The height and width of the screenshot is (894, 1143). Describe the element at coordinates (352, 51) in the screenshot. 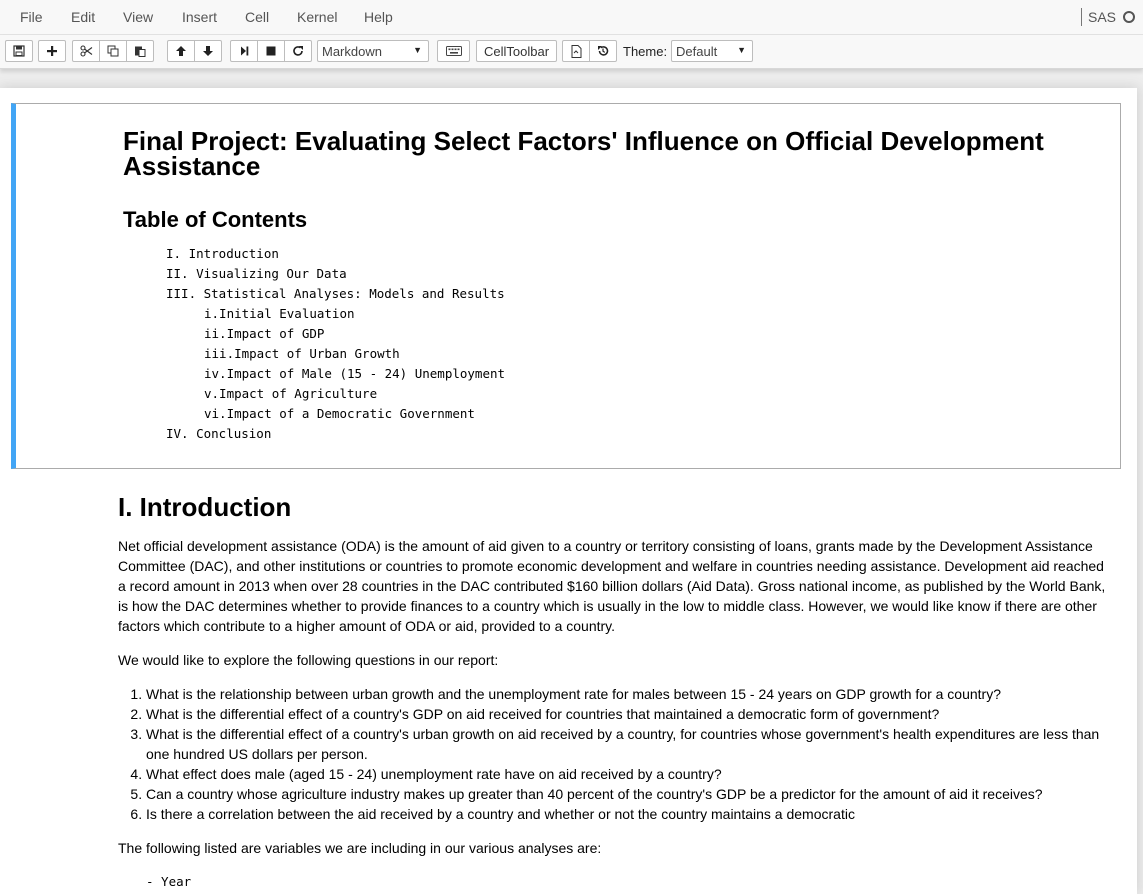

I see `cell-type-value: Markdown` at that location.